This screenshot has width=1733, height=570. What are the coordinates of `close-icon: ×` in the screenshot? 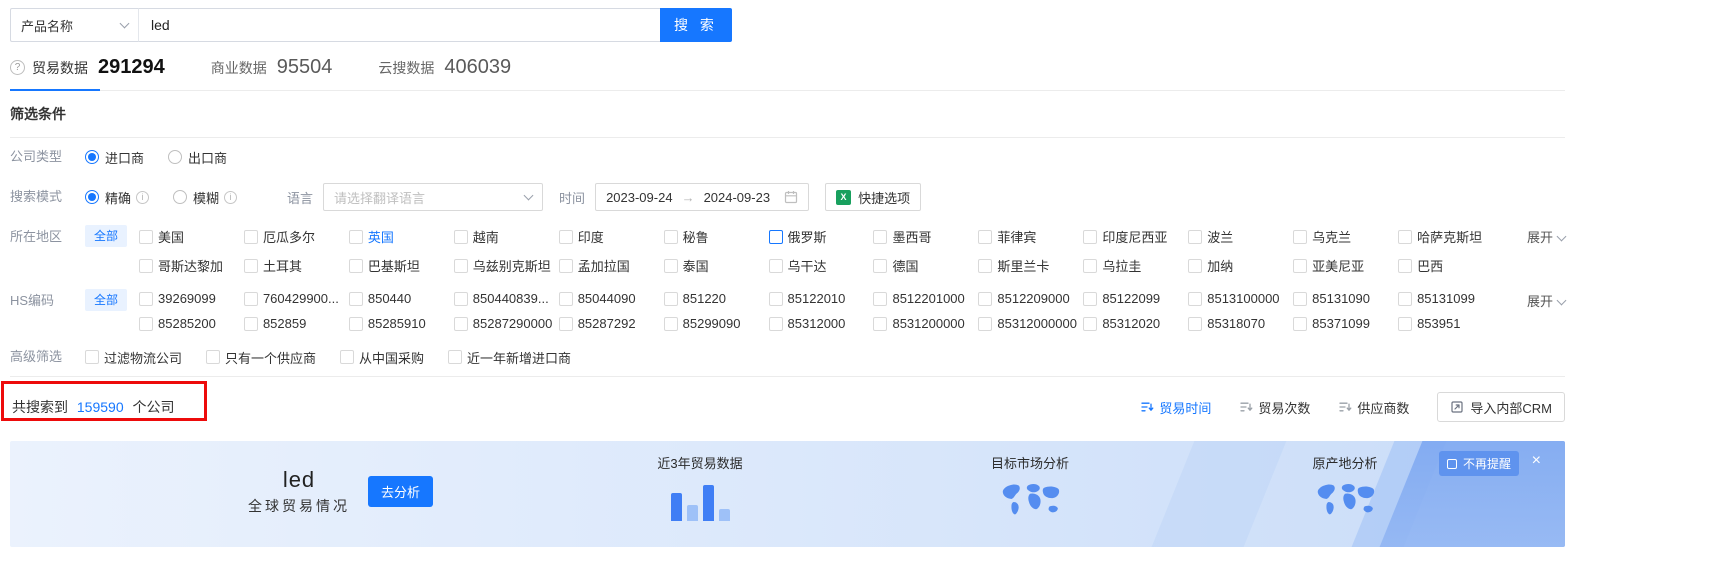 It's located at (1536, 460).